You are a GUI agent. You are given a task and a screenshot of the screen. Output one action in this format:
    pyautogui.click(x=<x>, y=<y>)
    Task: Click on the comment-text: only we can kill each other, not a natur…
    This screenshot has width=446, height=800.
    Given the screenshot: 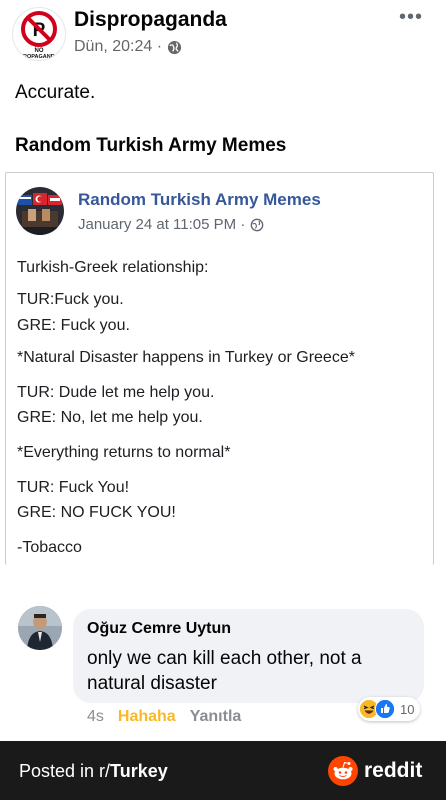 What is the action you would take?
    pyautogui.click(x=224, y=671)
    